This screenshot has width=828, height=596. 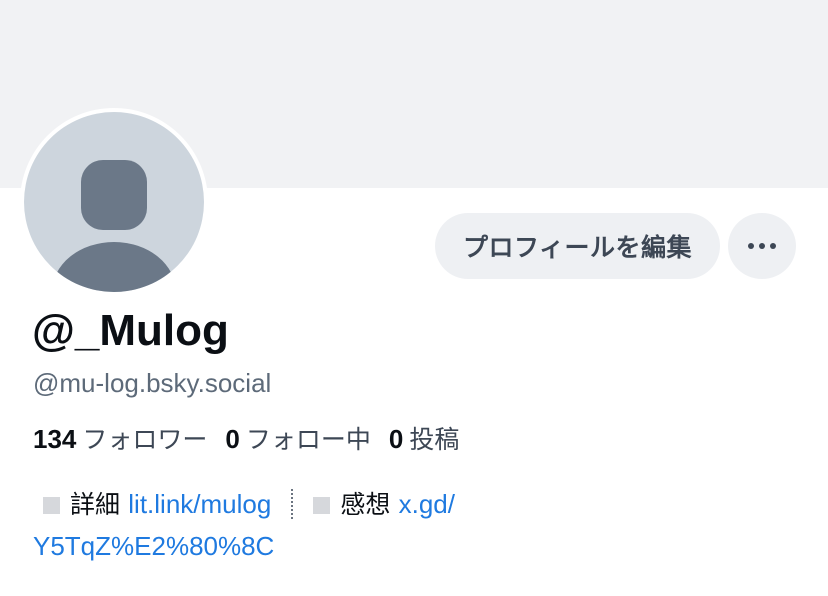 I want to click on followers-count: 134, so click(x=55, y=439).